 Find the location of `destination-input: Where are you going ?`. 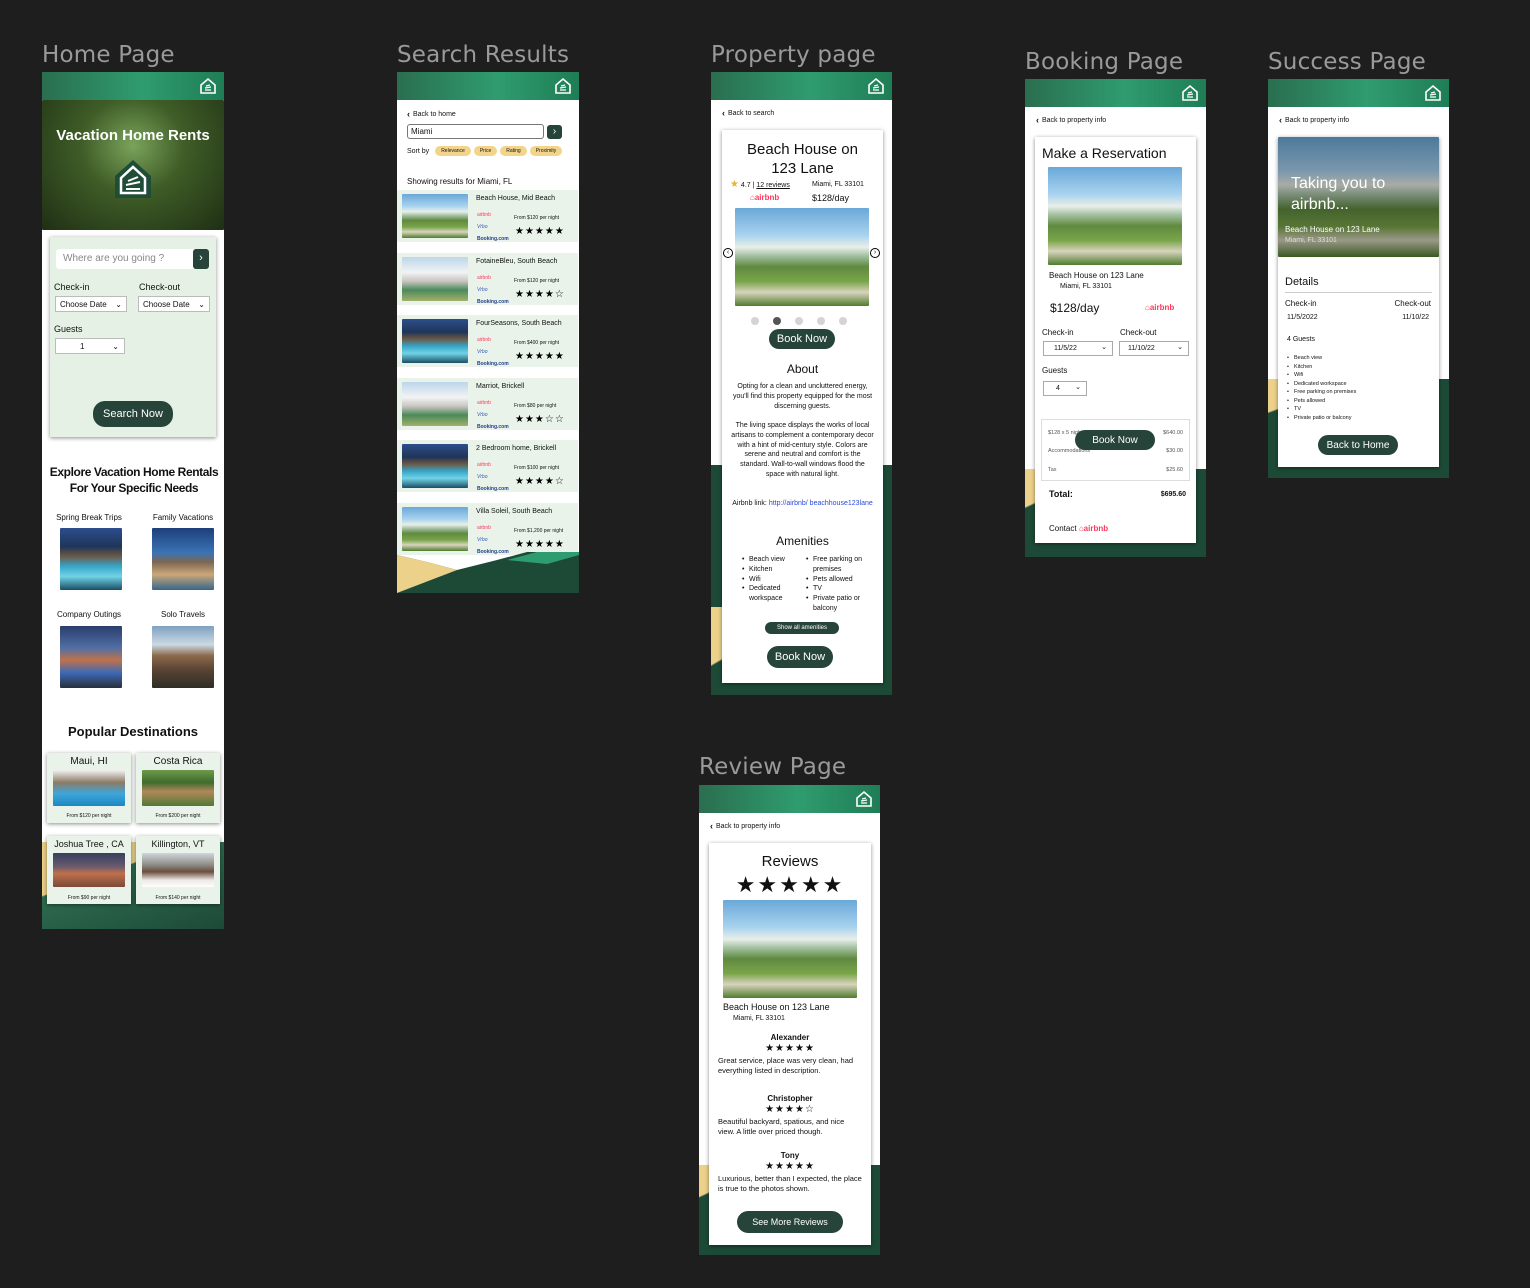

destination-input: Where are you going ? is located at coordinates (126, 259).